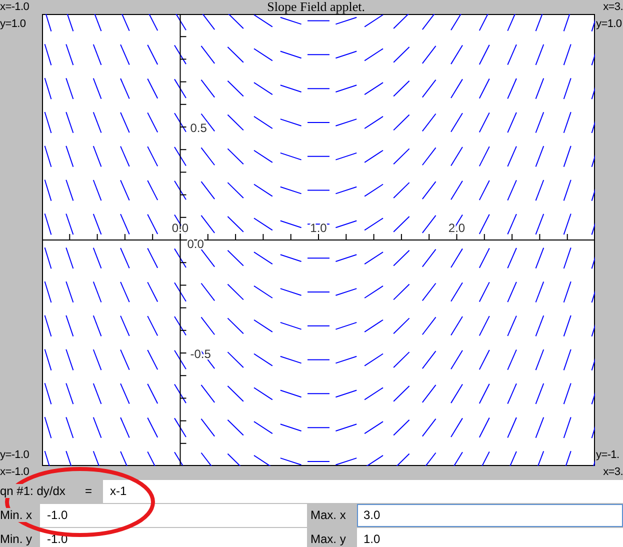 The width and height of the screenshot is (623, 547). Describe the element at coordinates (363, 491) in the screenshot. I see `equation-field: x-1` at that location.